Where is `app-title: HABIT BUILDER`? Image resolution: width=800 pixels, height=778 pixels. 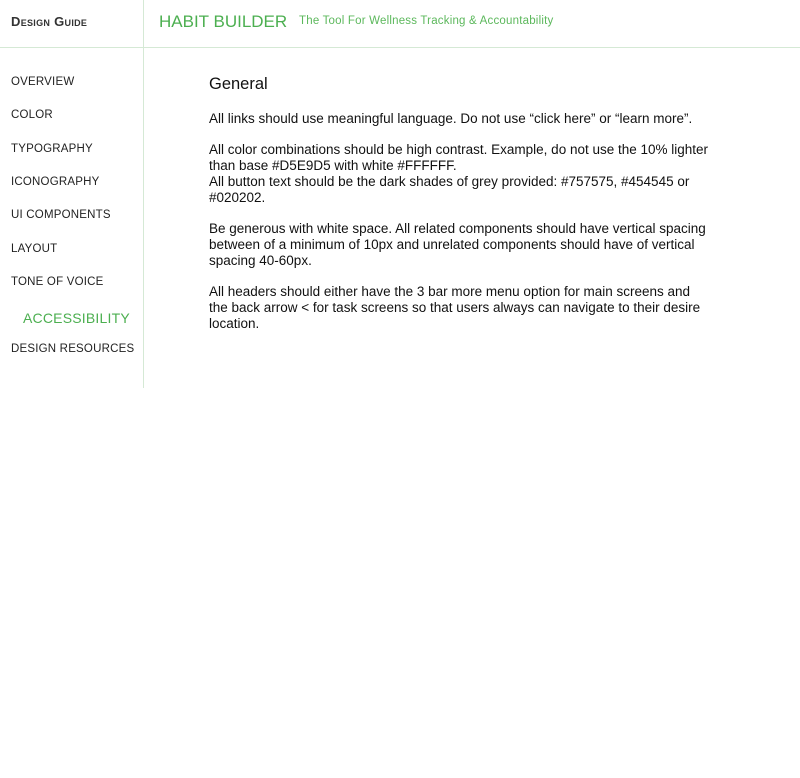
app-title: HABIT BUILDER is located at coordinates (223, 21).